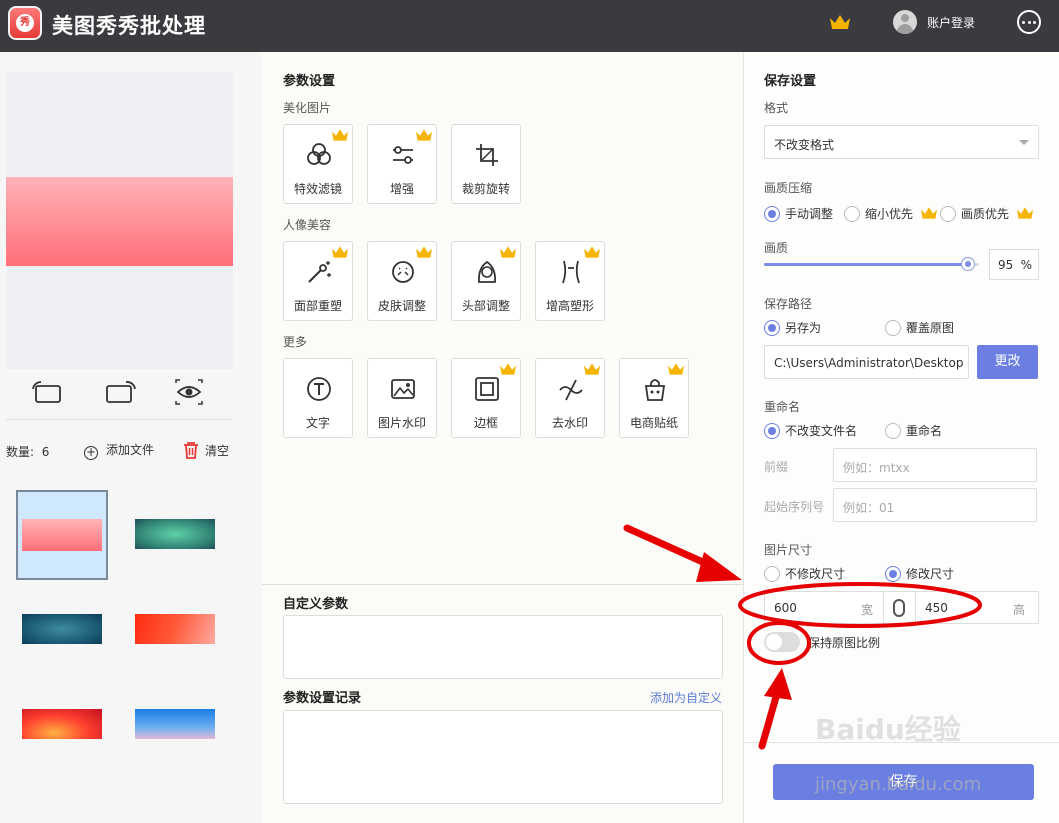 The height and width of the screenshot is (823, 1059). Describe the element at coordinates (866, 362) in the screenshot. I see `save-path-input: C:\Users\Administrator\Desktop` at that location.